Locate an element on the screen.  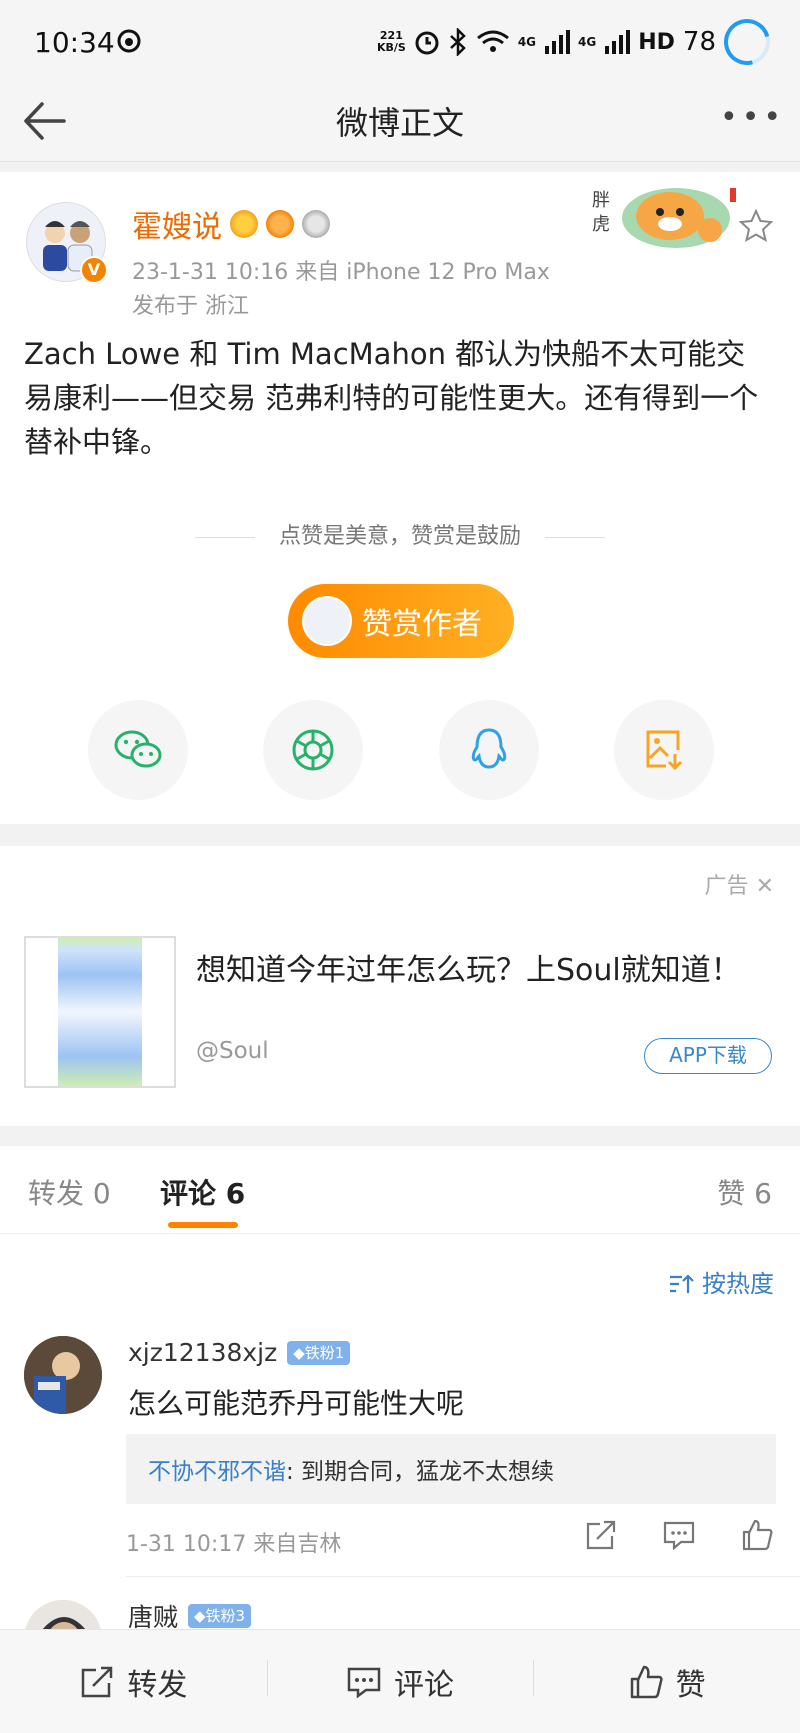
comment-header: 唐贼 ◆铁粉3 is located at coordinates (190, 1613).